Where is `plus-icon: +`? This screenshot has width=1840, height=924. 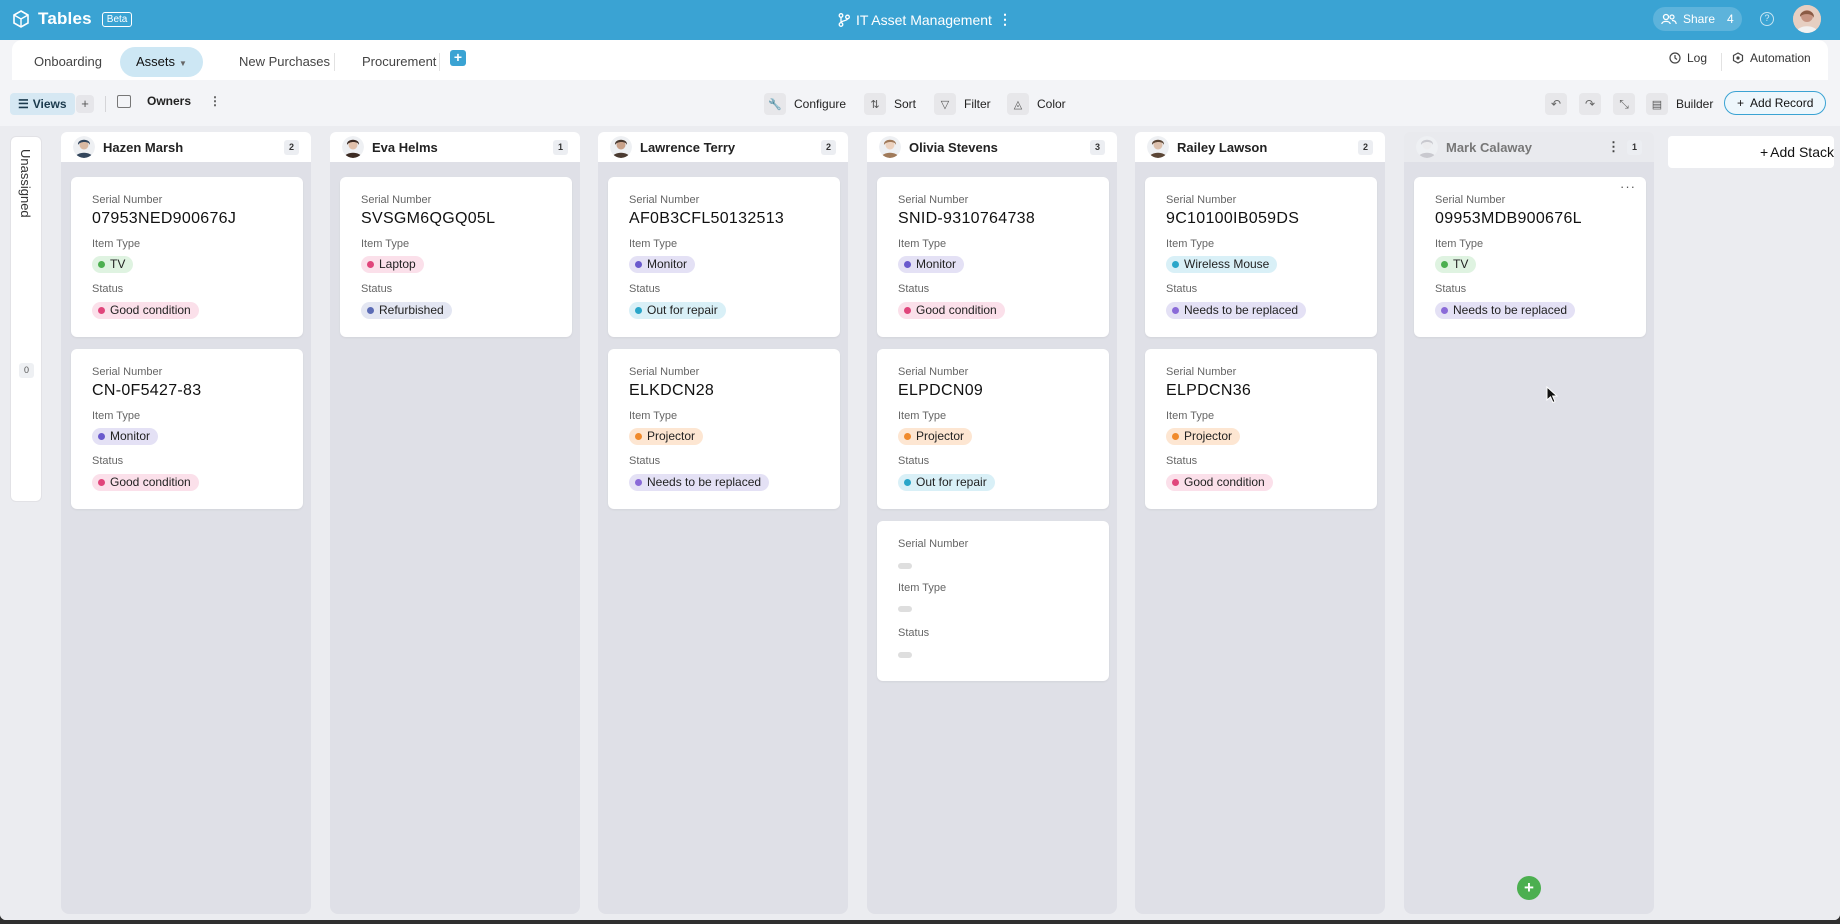
plus-icon: + is located at coordinates (1764, 152).